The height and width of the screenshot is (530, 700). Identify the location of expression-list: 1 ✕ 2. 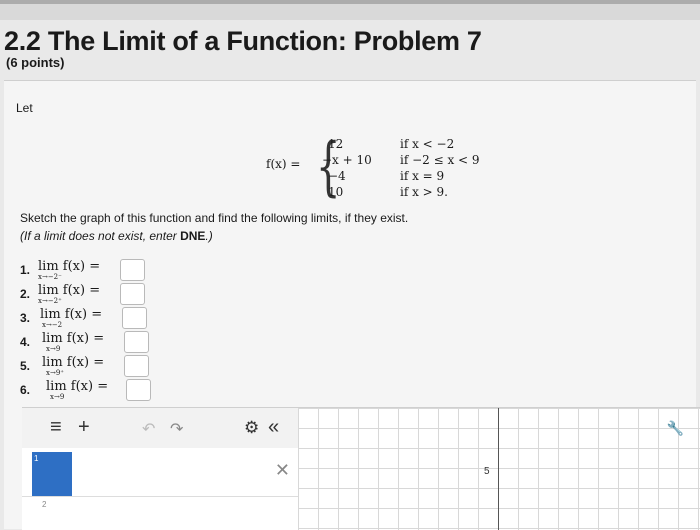
(160, 489).